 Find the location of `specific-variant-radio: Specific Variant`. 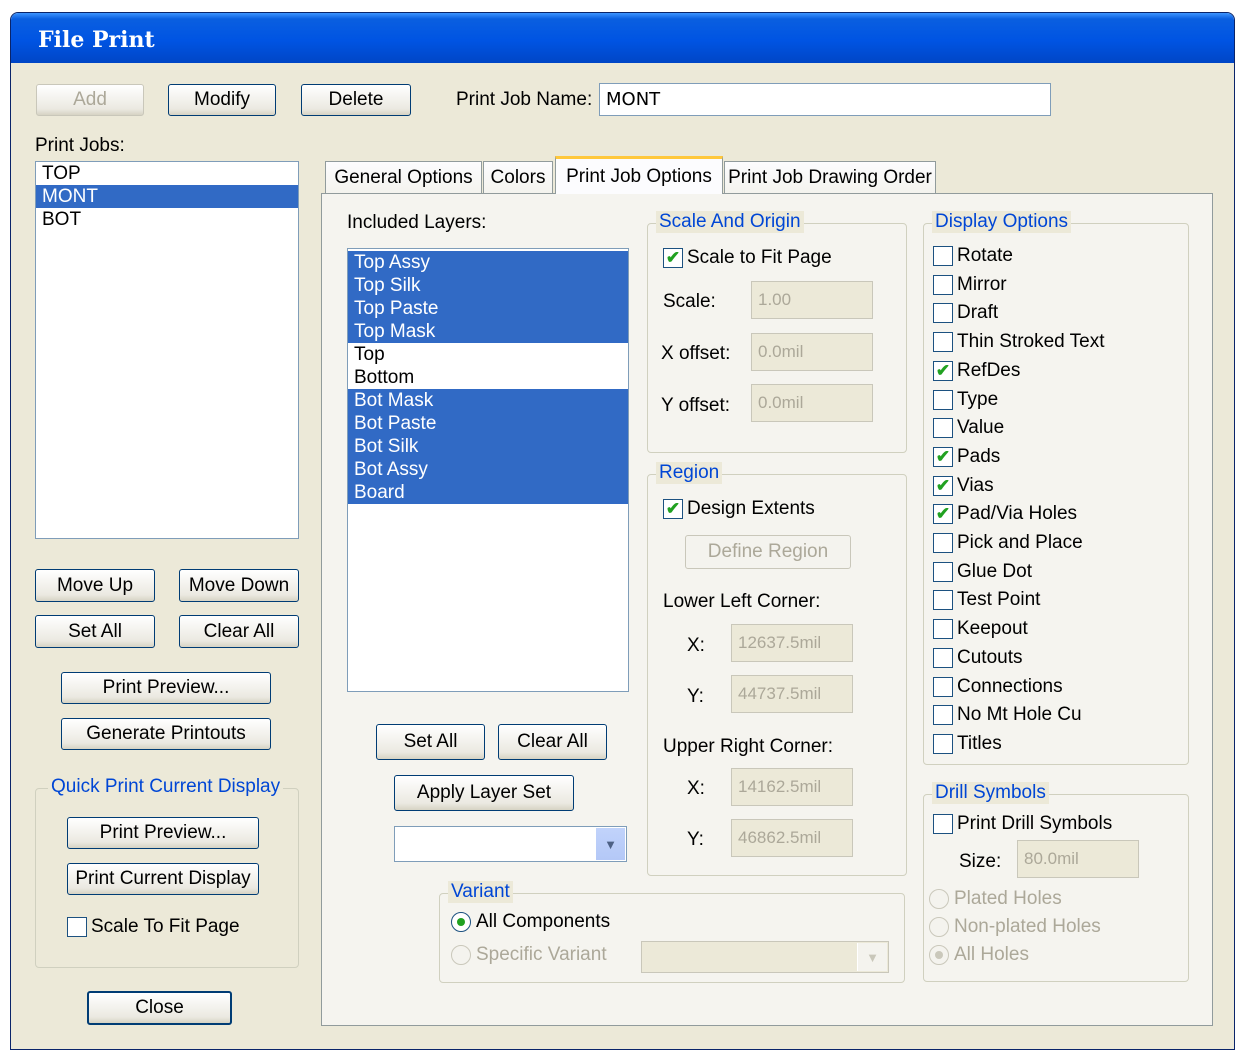

specific-variant-radio: Specific Variant is located at coordinates (529, 955).